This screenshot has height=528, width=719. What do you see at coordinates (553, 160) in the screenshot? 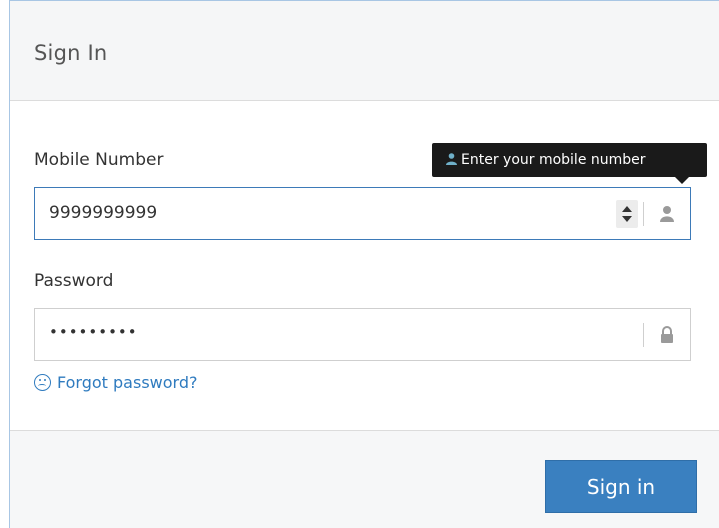
I see `tooltip-text: Enter your mobile number` at bounding box center [553, 160].